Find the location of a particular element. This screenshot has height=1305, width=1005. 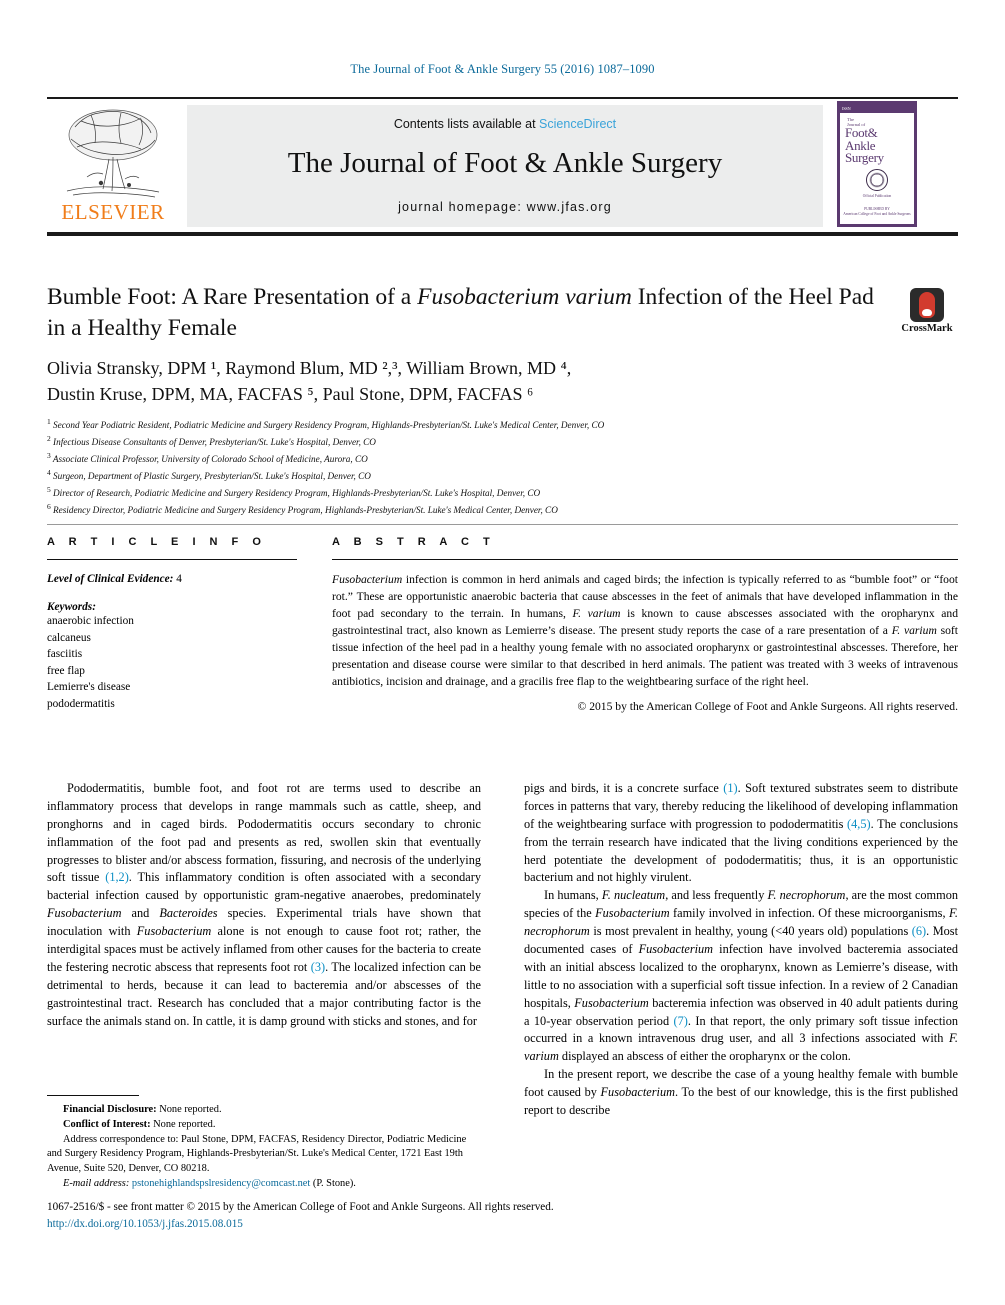

journal-homepage: journal homepage: www.jfas.org is located at coordinates (505, 207).